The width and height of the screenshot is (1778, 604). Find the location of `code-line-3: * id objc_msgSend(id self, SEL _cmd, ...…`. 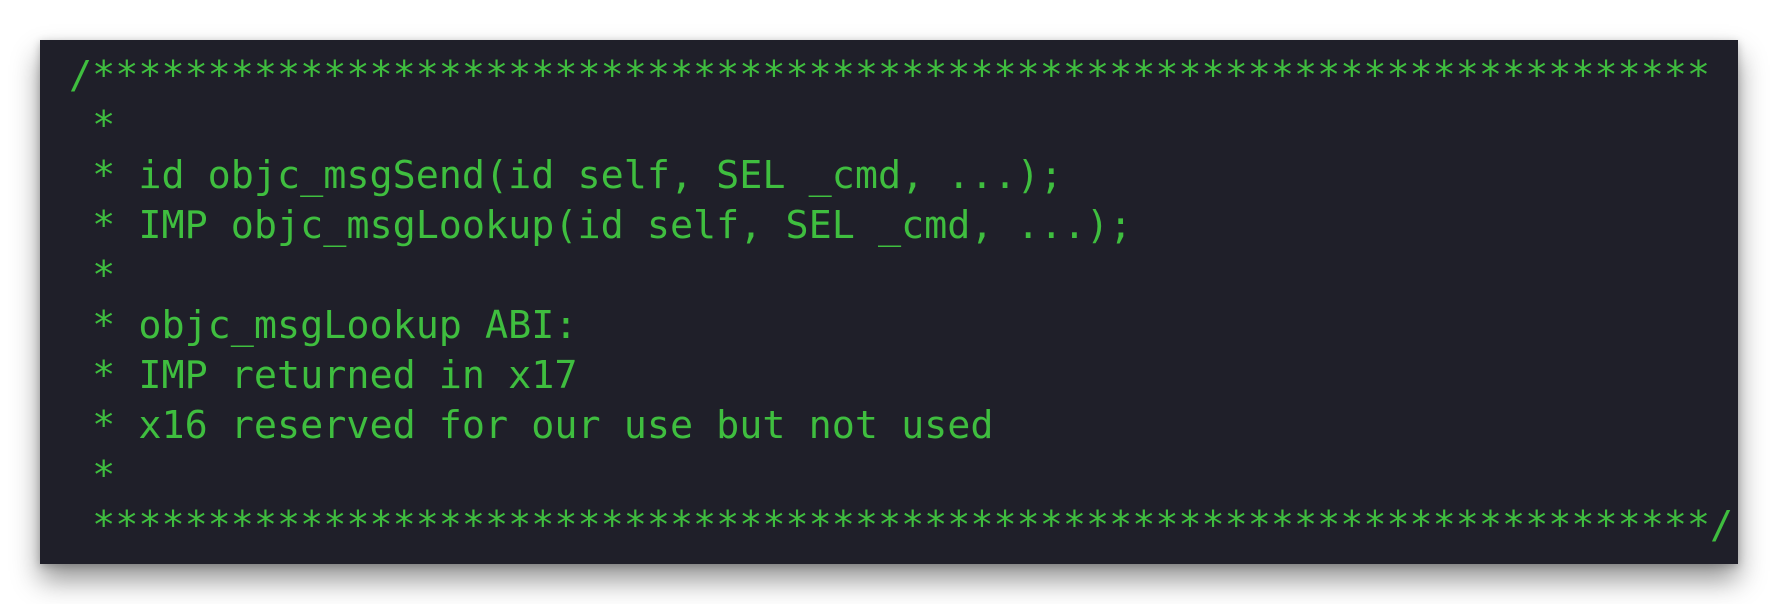

code-line-3: * id objc_msgSend(id self, SEL _cmd, ...… is located at coordinates (566, 175).